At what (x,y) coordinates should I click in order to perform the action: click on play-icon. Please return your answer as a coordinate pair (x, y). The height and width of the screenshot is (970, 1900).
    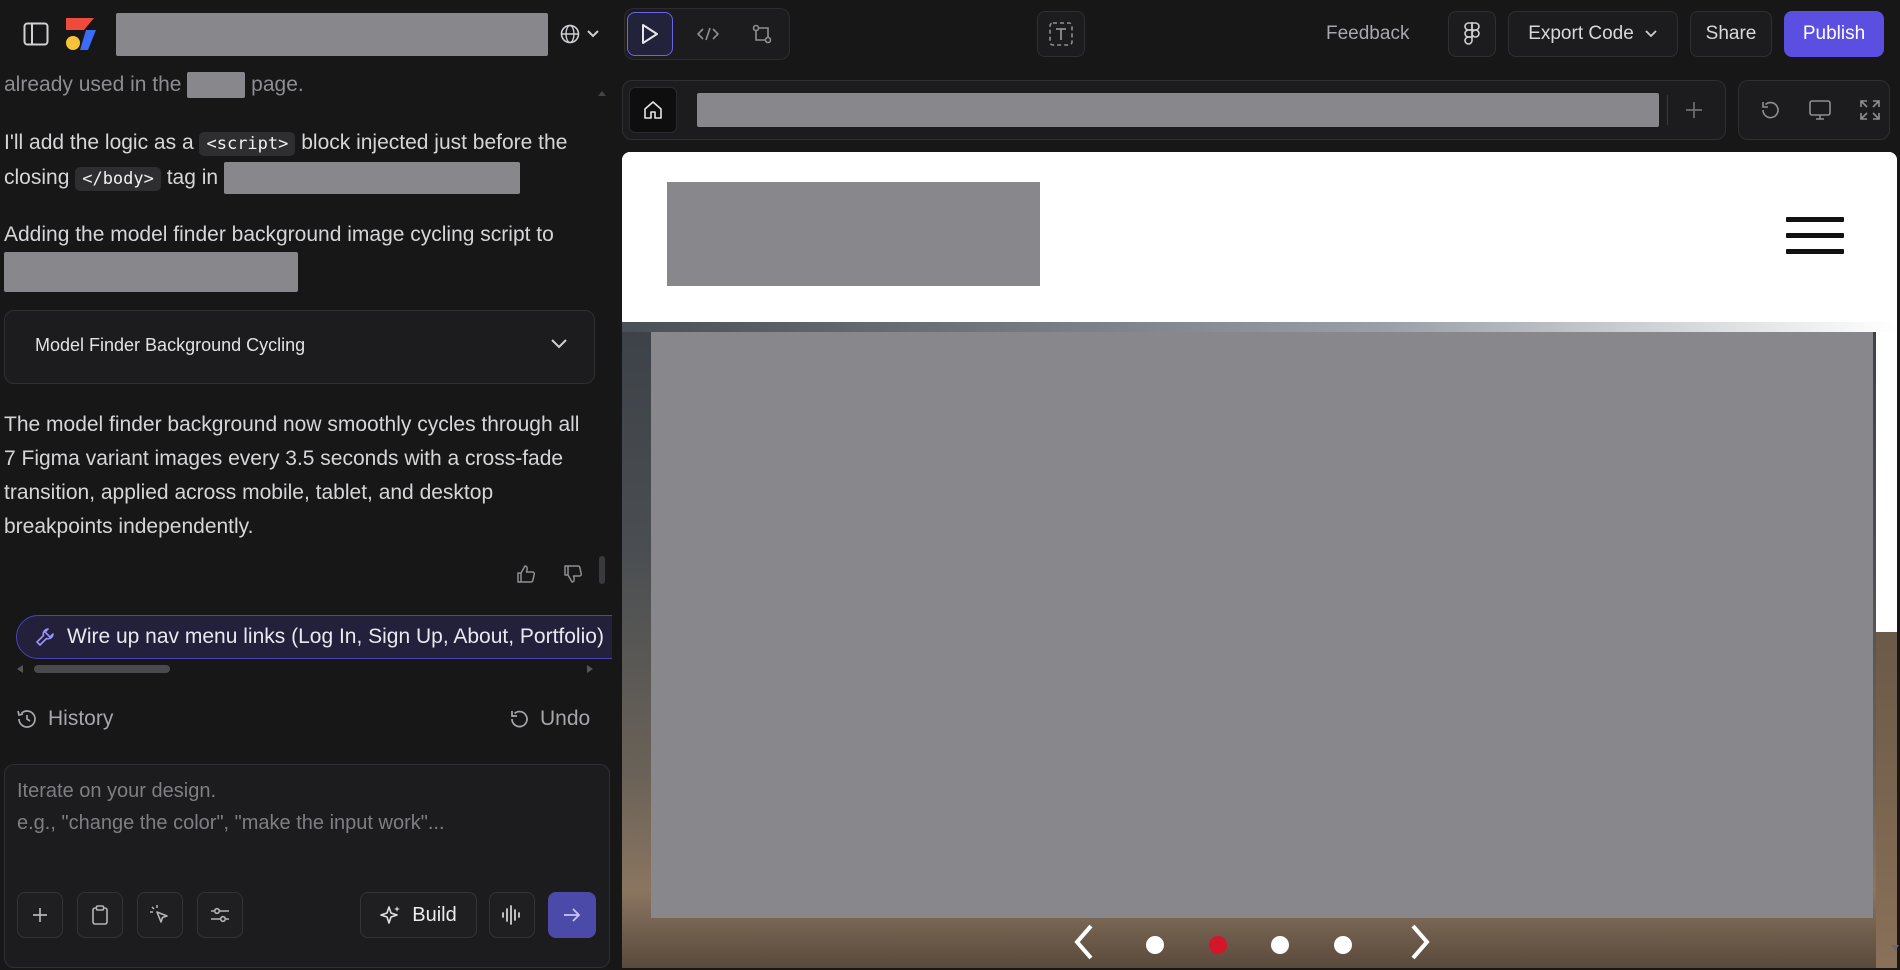
    Looking at the image, I should click on (650, 34).